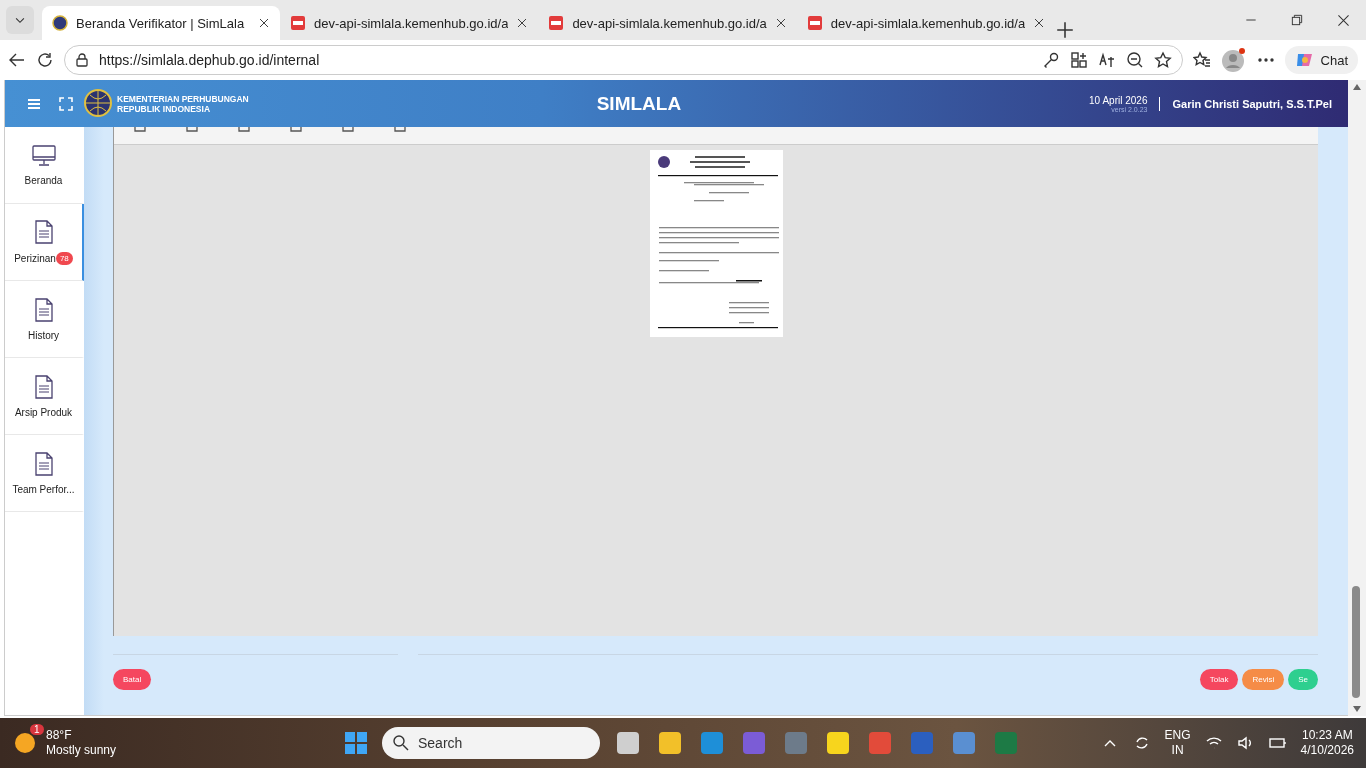 The height and width of the screenshot is (768, 1366). What do you see at coordinates (43, 335) in the screenshot?
I see `sidebar-label: History` at bounding box center [43, 335].